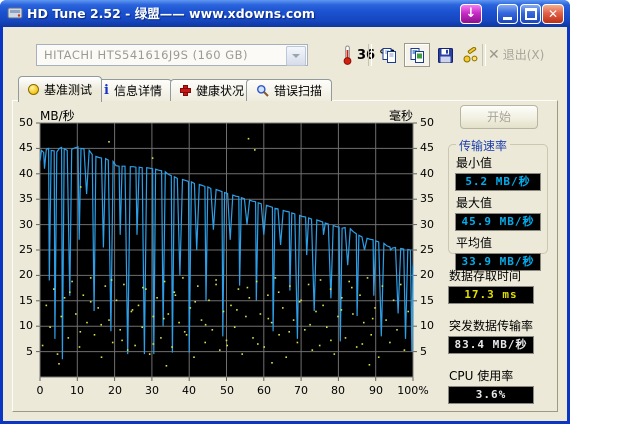  I want to click on x-axis-tick: 90, so click(376, 390).